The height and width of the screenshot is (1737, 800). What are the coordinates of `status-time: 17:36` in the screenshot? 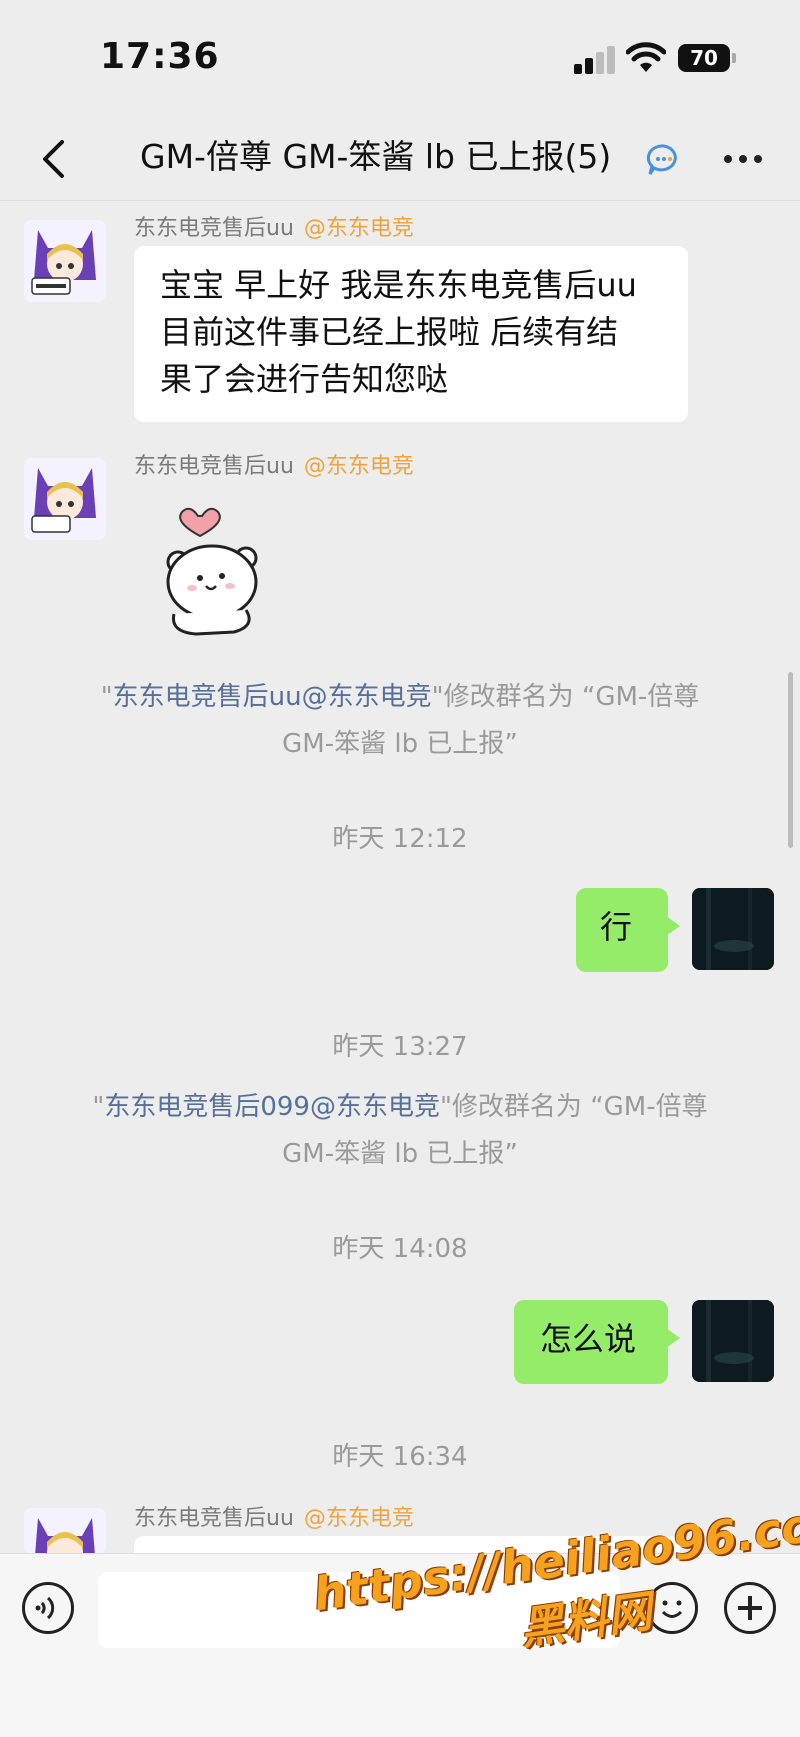 It's located at (160, 56).